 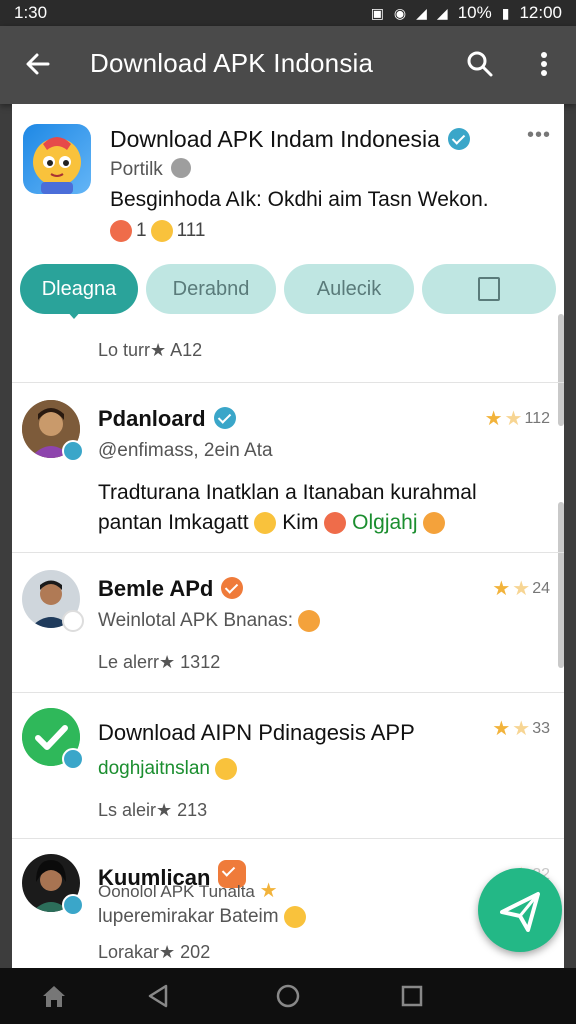 I want to click on rating-value: 112, so click(x=537, y=418).